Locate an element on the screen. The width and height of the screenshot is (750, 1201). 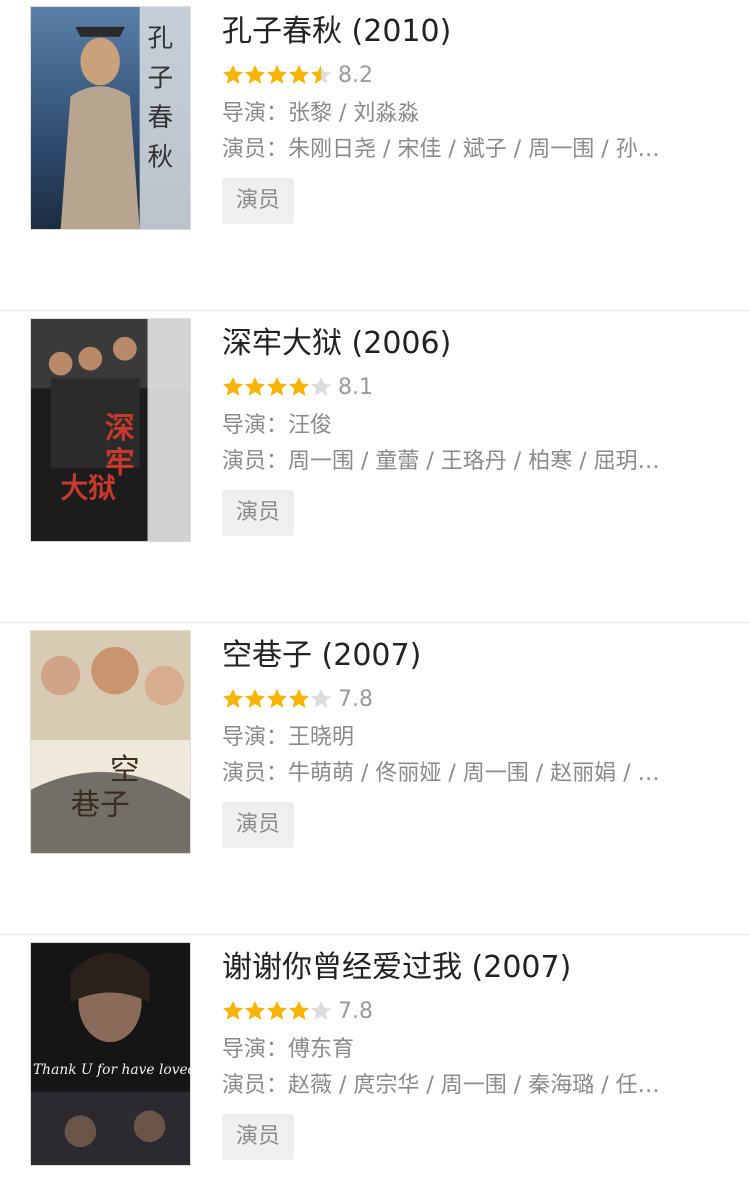
director-line: 导演：王晓明 is located at coordinates (288, 737).